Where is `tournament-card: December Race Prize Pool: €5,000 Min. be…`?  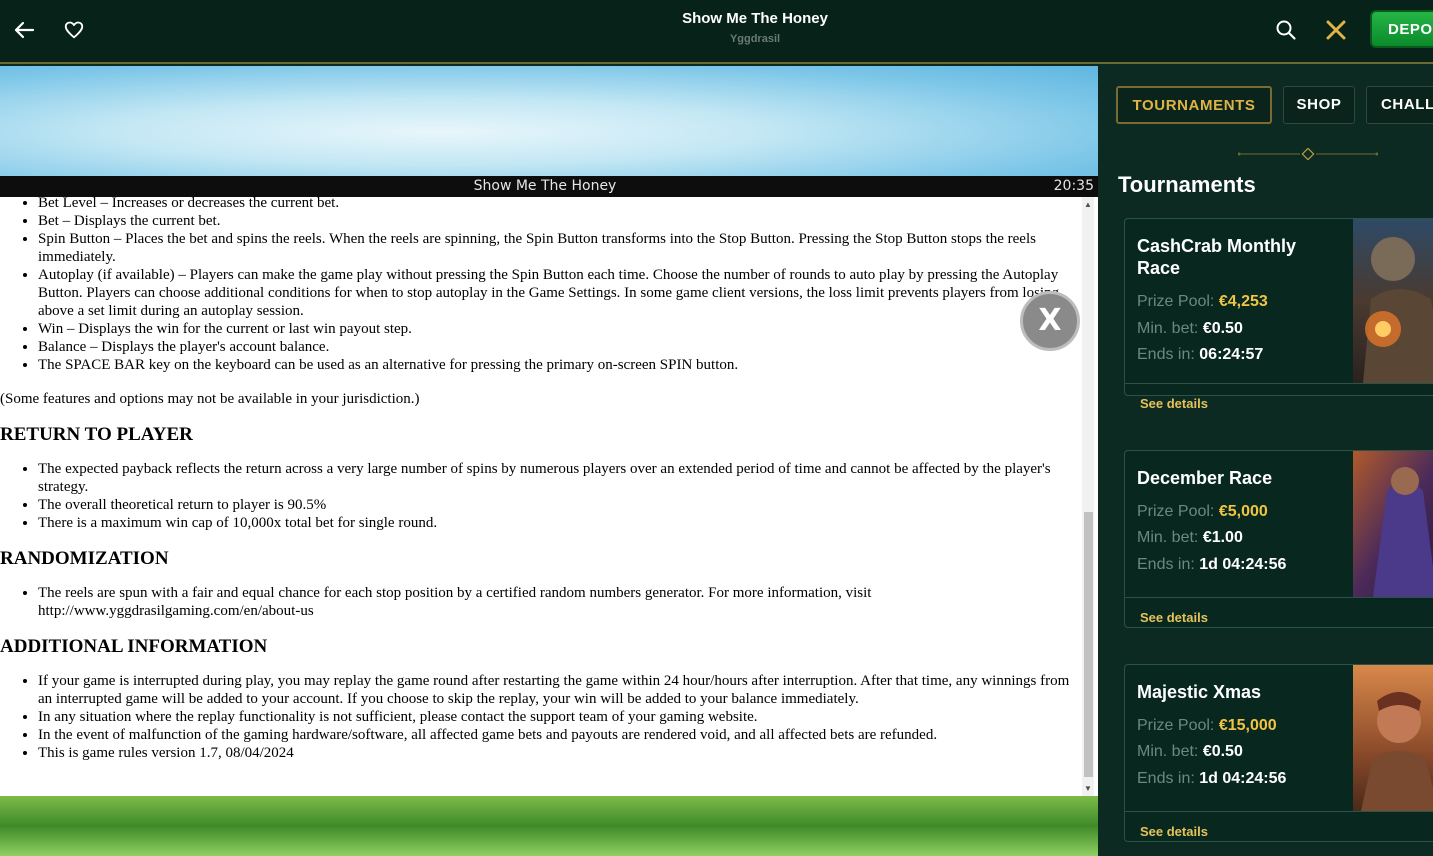 tournament-card: December Race Prize Pool: €5,000 Min. be… is located at coordinates (1278, 539).